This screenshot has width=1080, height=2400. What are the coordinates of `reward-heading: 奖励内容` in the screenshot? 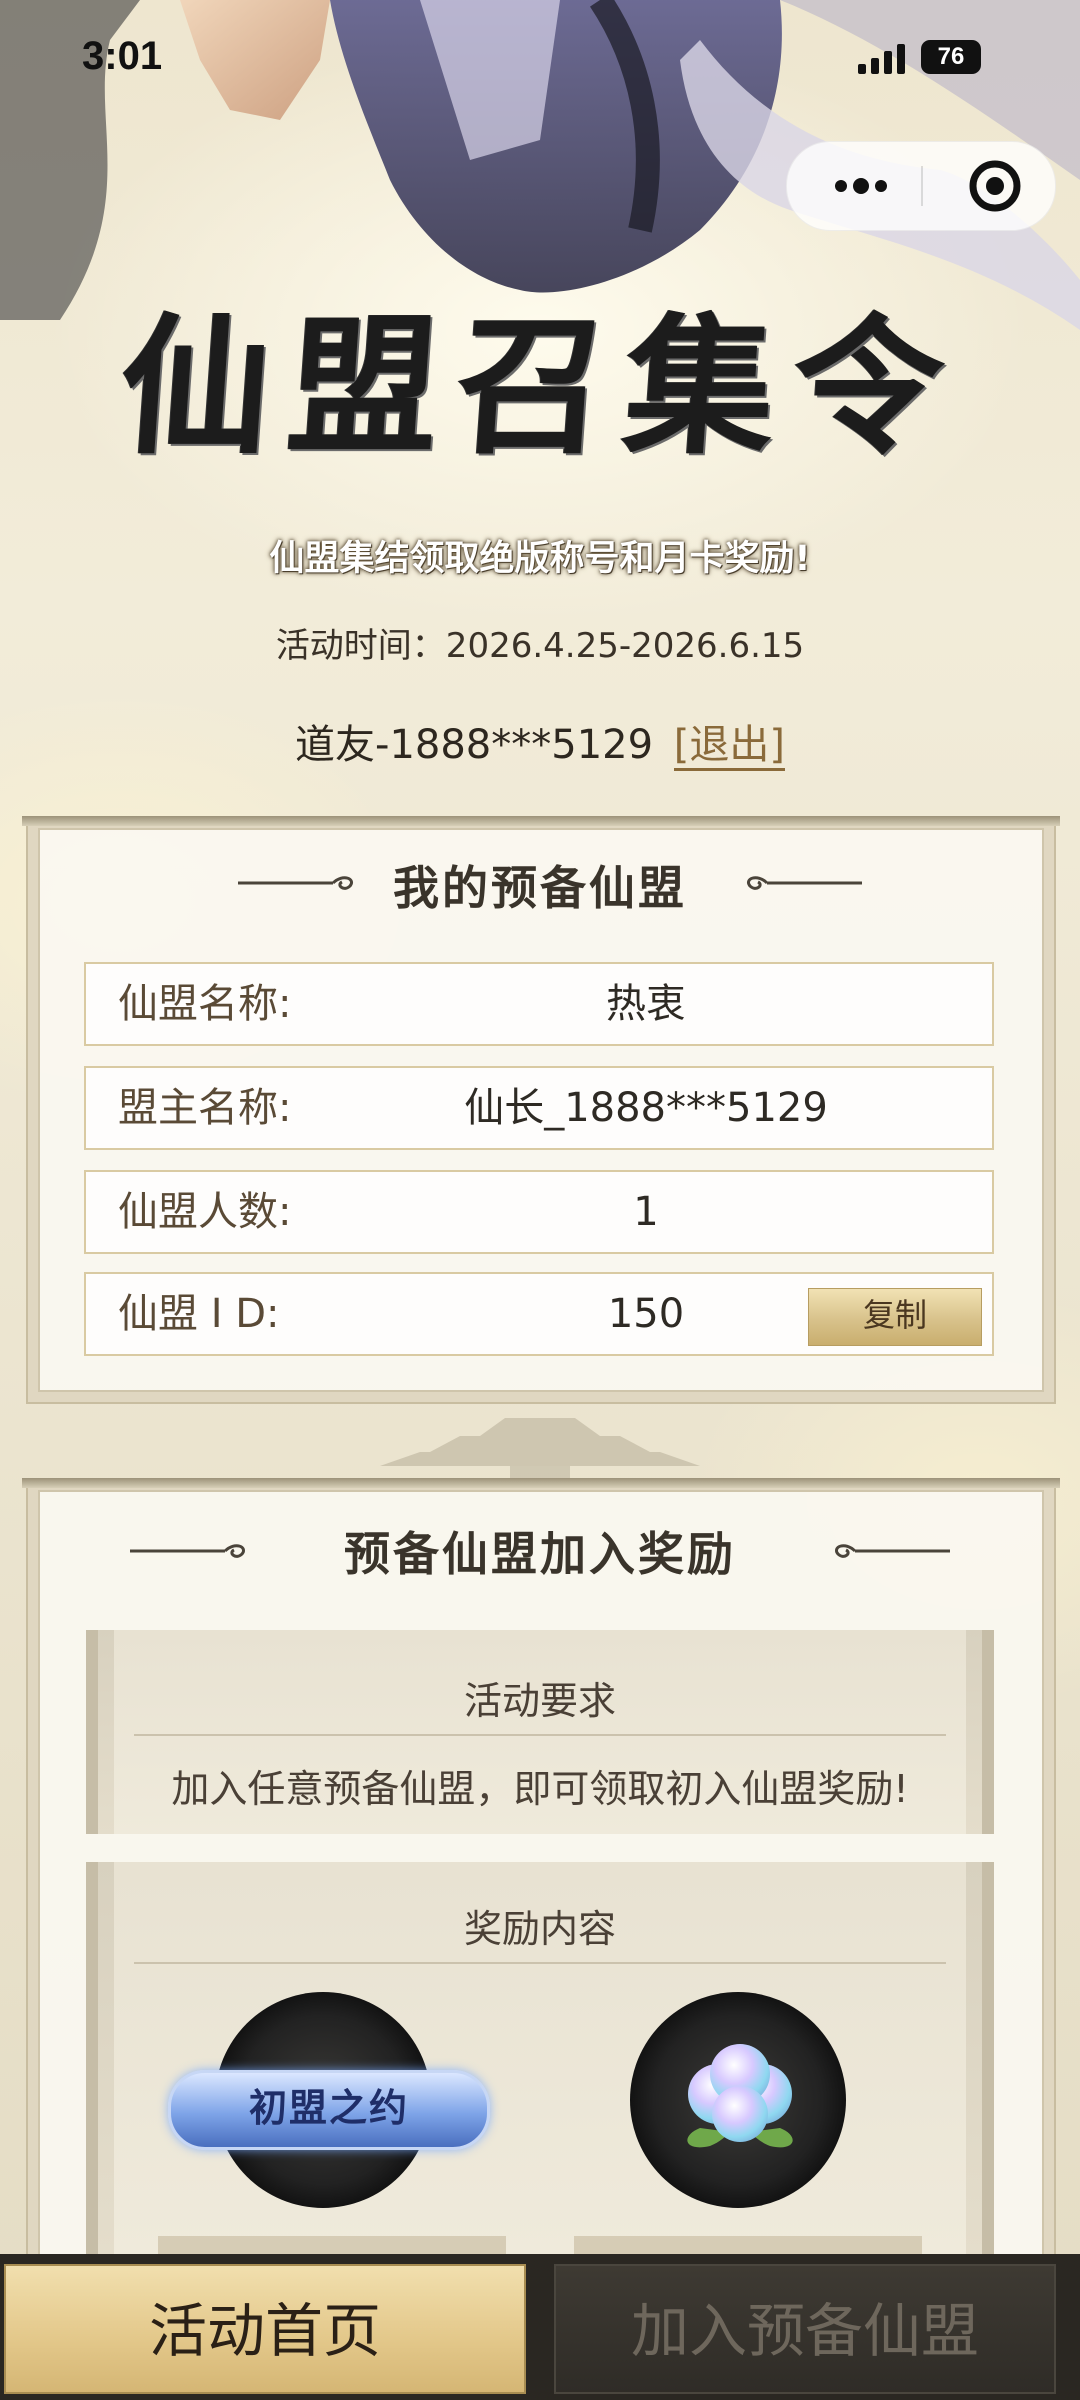 It's located at (539, 1929).